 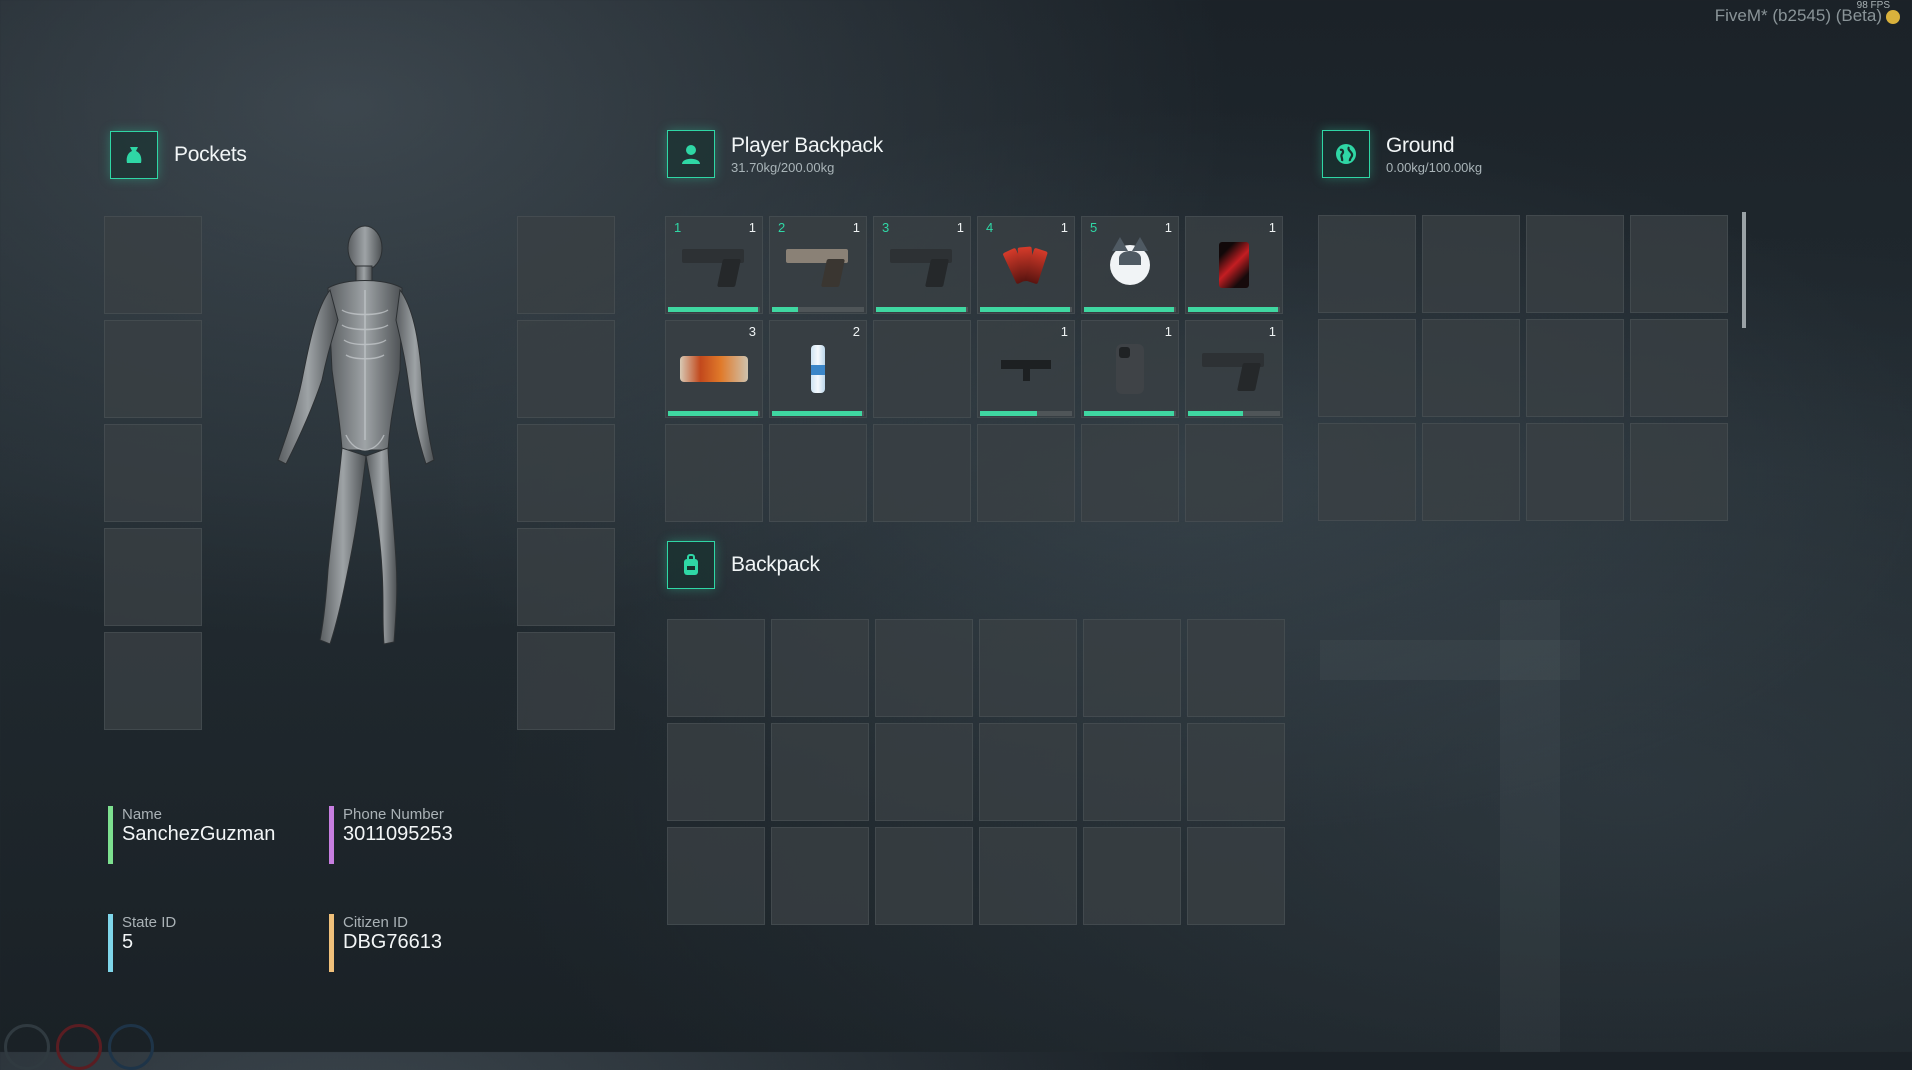 I want to click on candy-bar-icon, so click(x=714, y=369).